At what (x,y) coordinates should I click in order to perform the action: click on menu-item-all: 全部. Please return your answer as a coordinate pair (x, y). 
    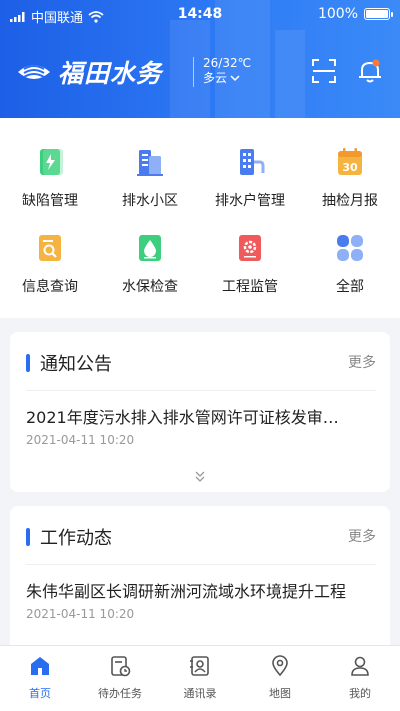
    Looking at the image, I should click on (350, 264).